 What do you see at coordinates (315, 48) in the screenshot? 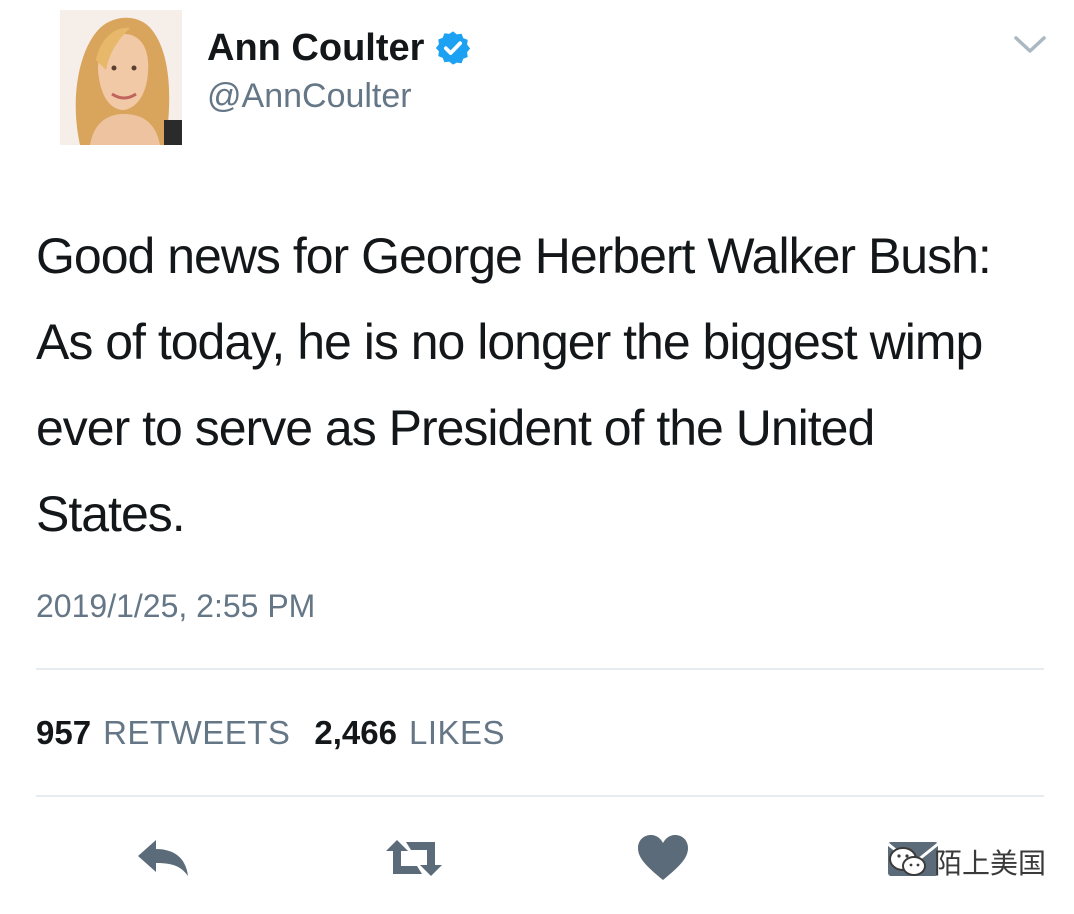
I see `author-display-name: Ann Coulter` at bounding box center [315, 48].